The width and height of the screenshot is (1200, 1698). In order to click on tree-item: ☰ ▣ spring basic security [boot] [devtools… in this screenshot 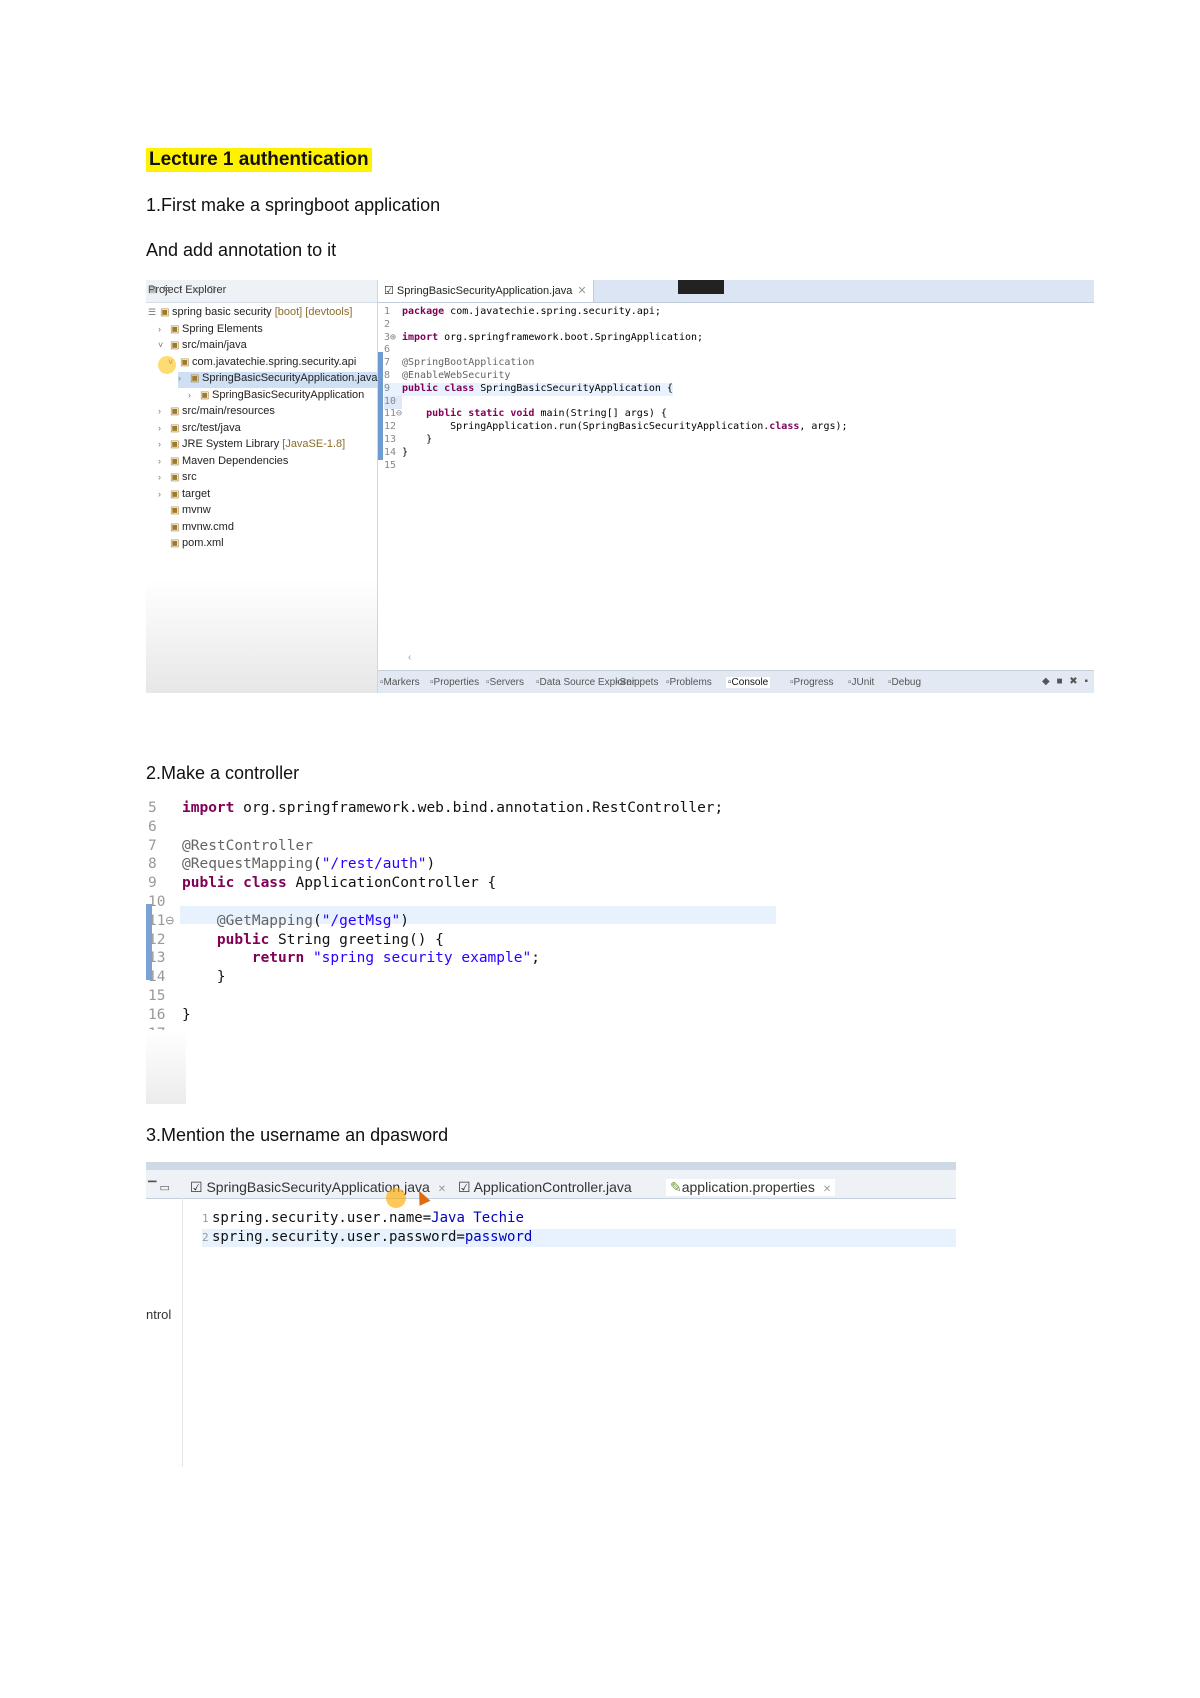, I will do `click(250, 314)`.